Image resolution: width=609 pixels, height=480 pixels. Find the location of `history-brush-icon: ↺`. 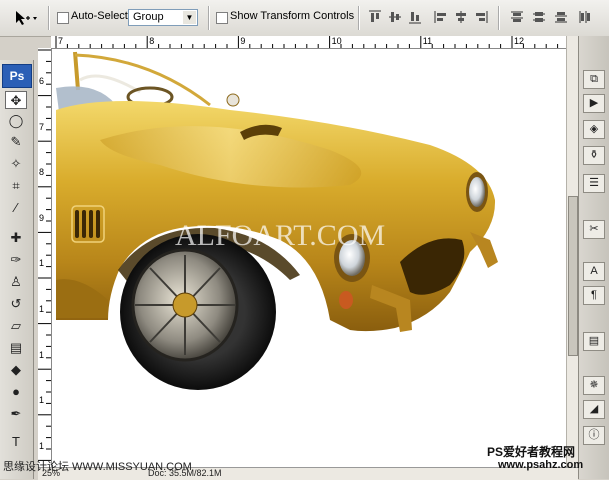

history-brush-icon: ↺ is located at coordinates (16, 304).